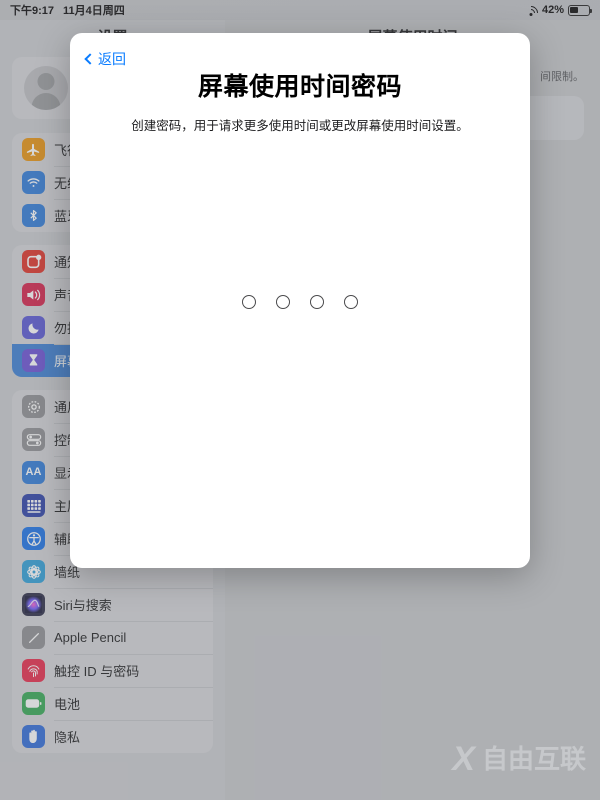 The height and width of the screenshot is (800, 600). I want to click on modal-title: 屏幕使用时间密码, so click(299, 87).